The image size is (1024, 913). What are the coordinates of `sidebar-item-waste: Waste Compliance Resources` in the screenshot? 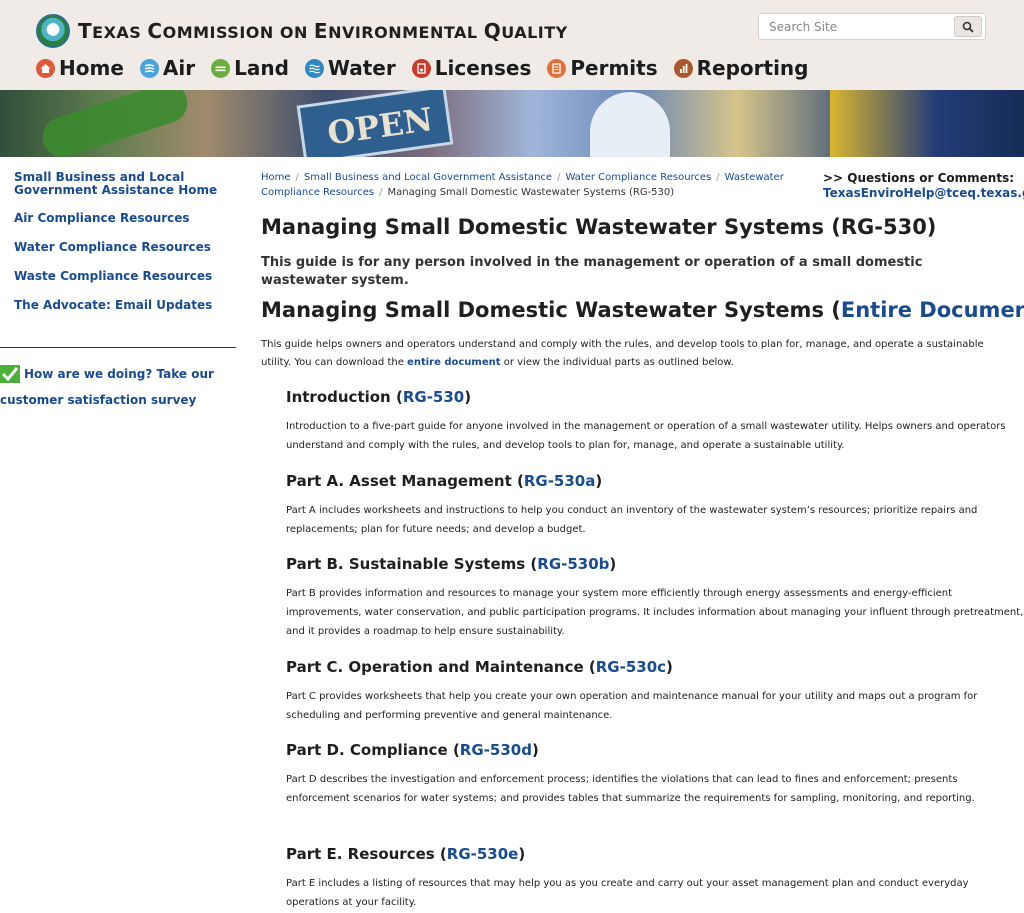 It's located at (119, 276).